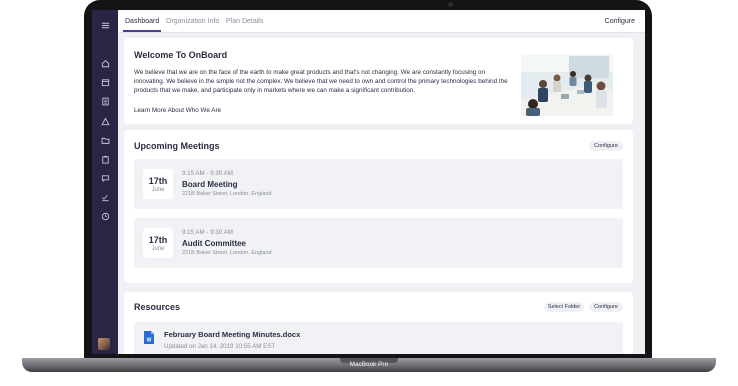 Image resolution: width=738 pixels, height=386 pixels. Describe the element at coordinates (149, 341) in the screenshot. I see `svg-text: W` at that location.